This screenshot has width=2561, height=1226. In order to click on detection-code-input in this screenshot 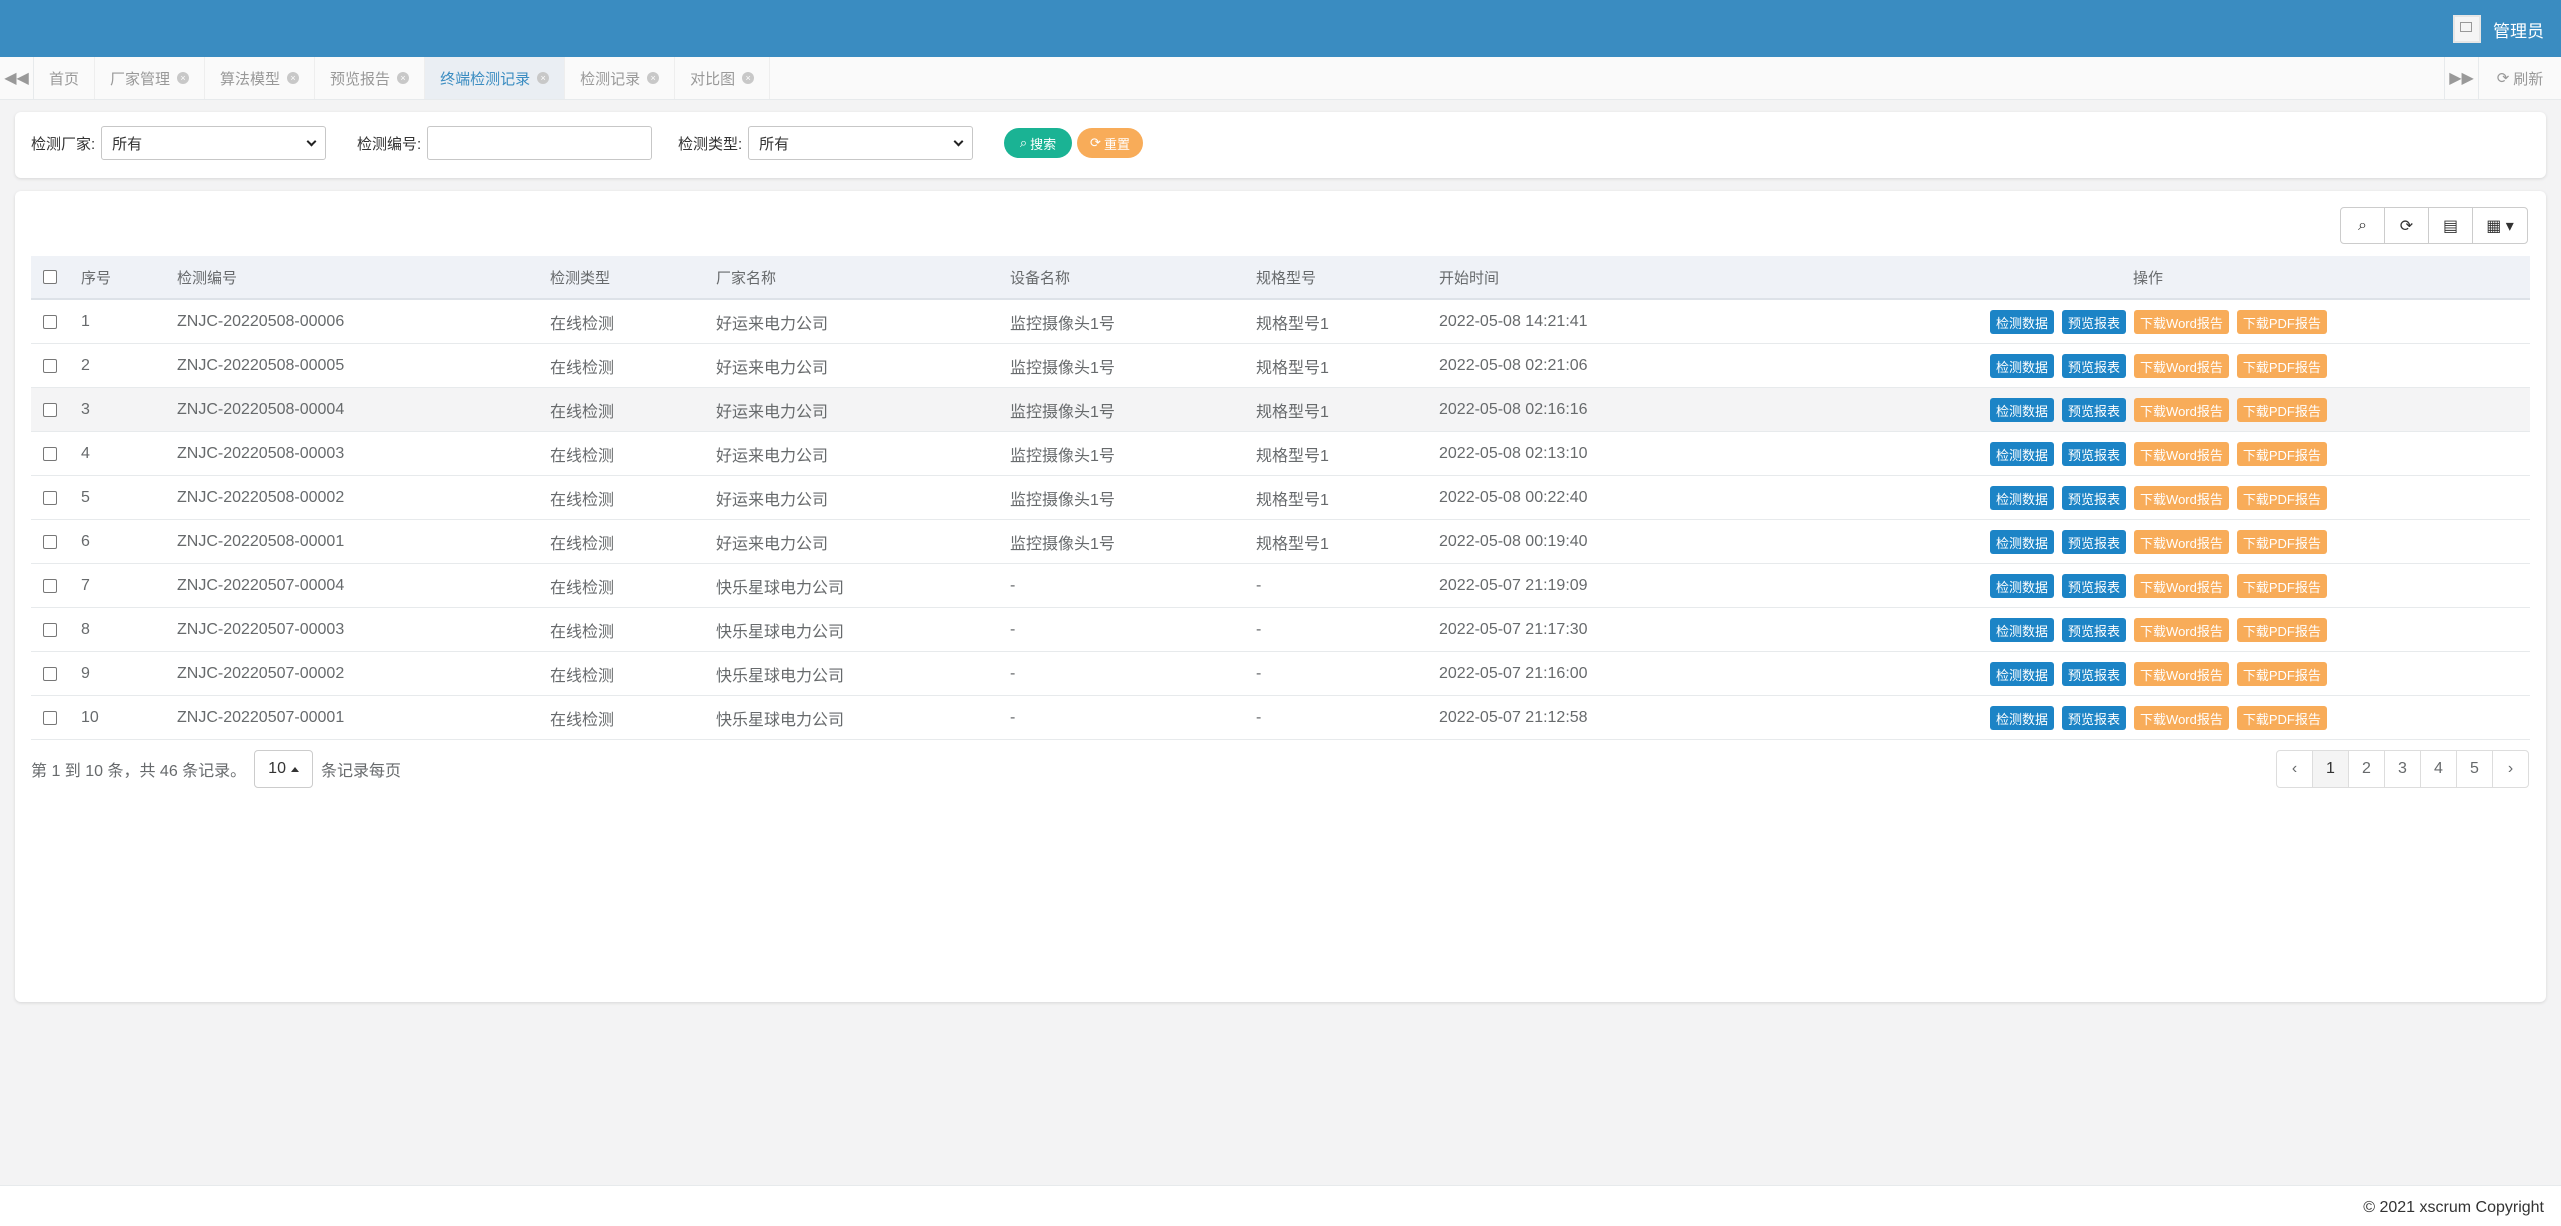, I will do `click(540, 143)`.